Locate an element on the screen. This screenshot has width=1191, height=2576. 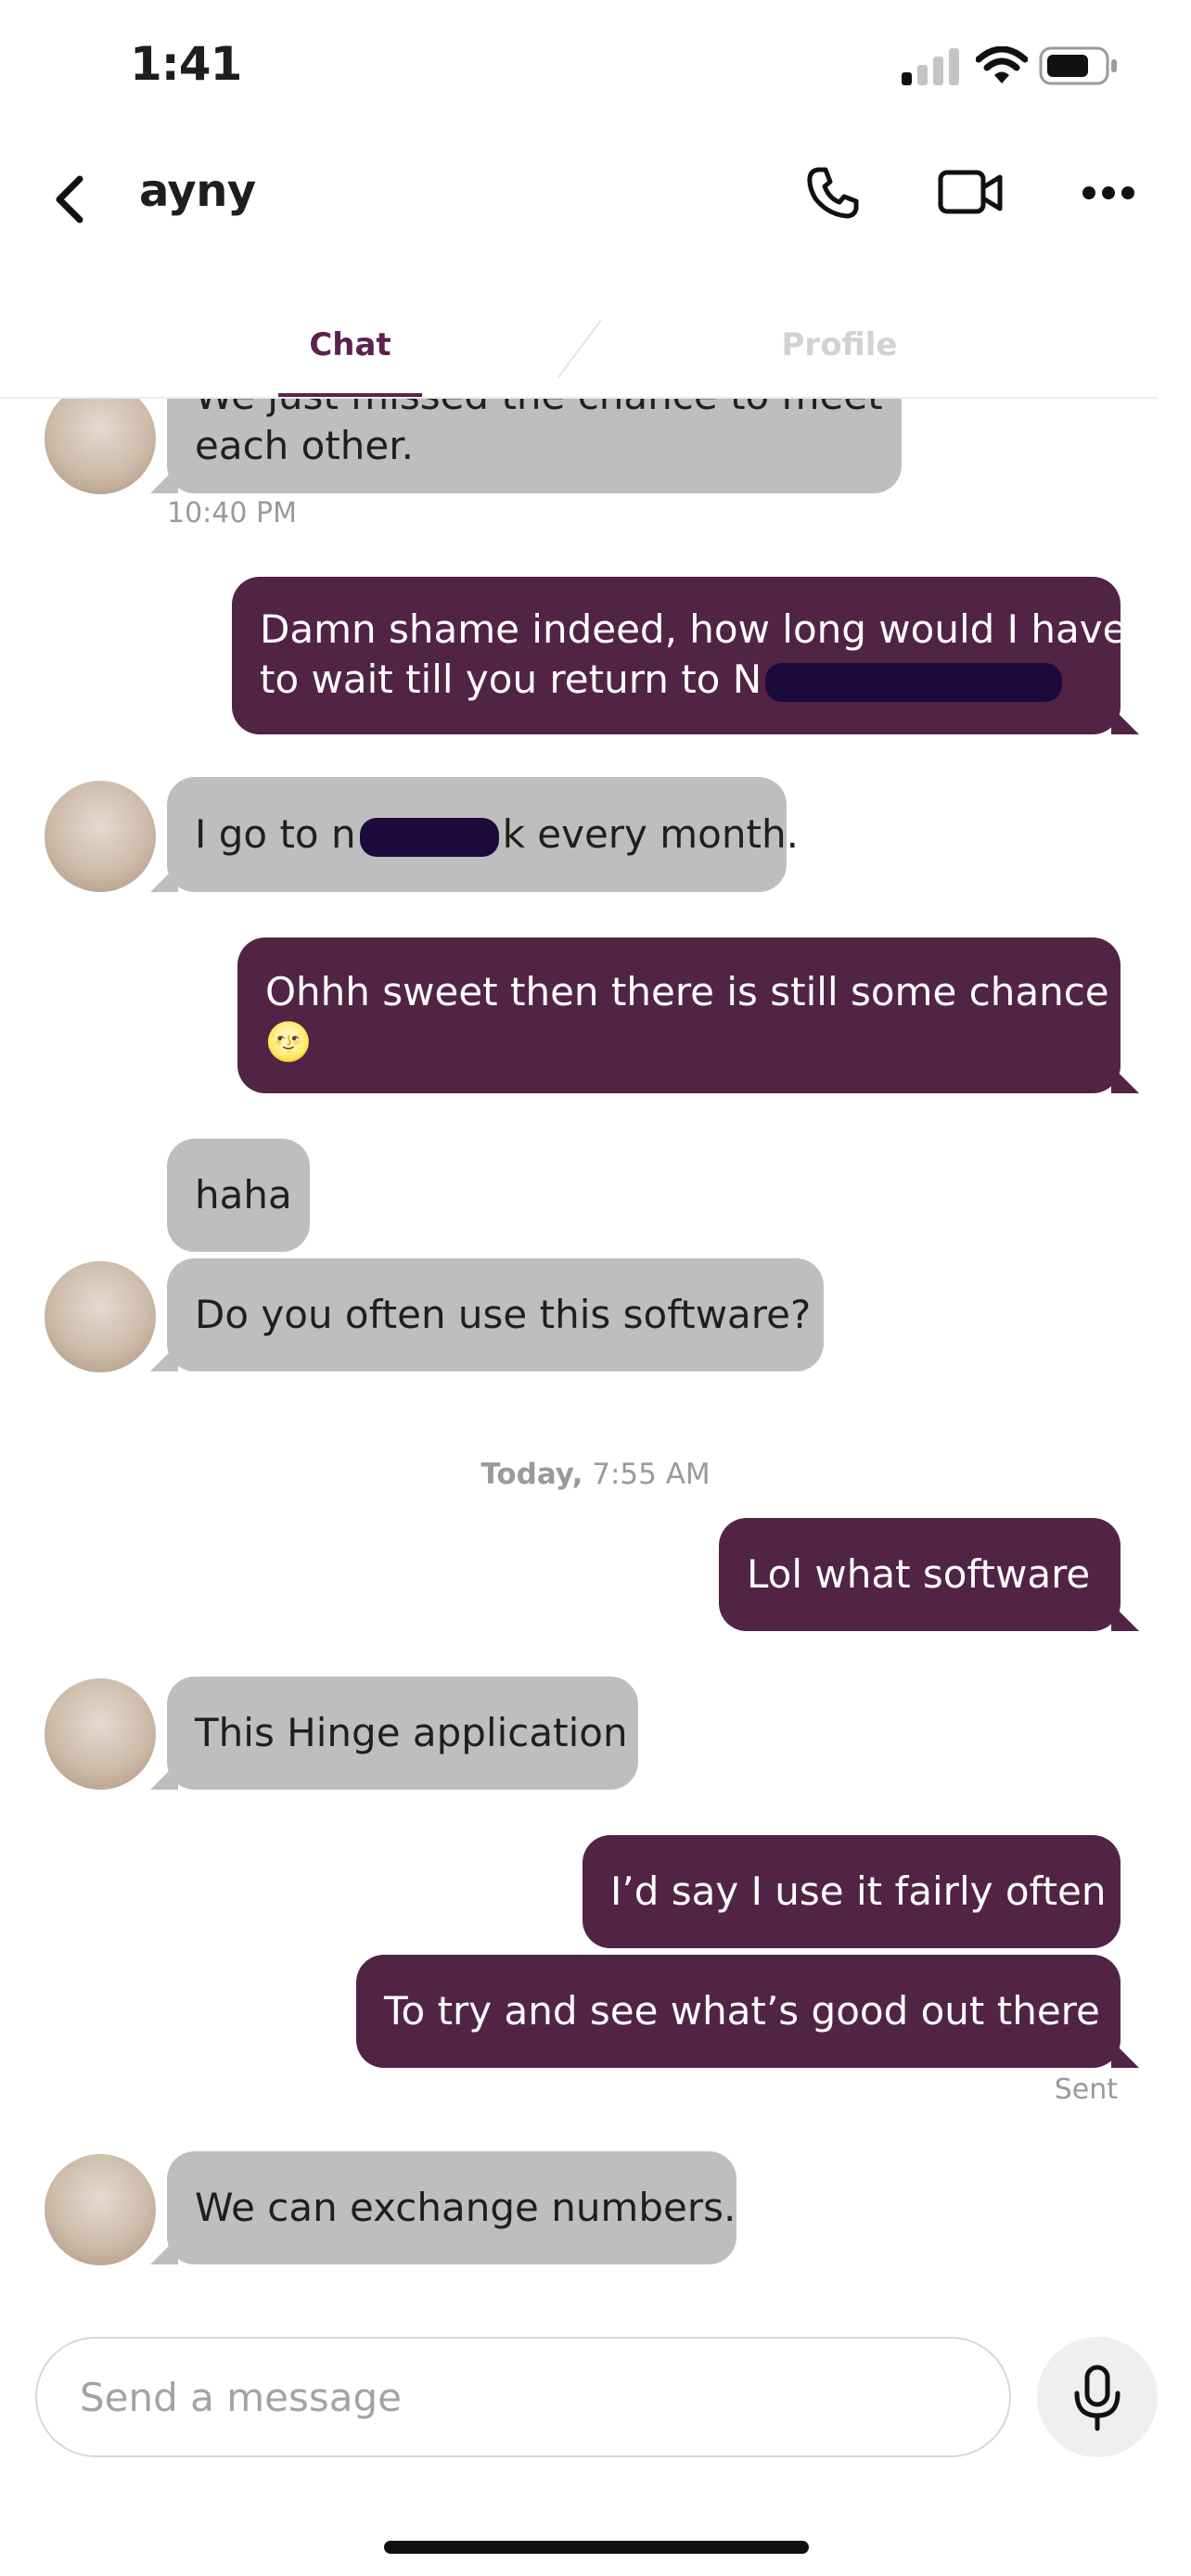
tab-profile: Profile is located at coordinates (840, 344).